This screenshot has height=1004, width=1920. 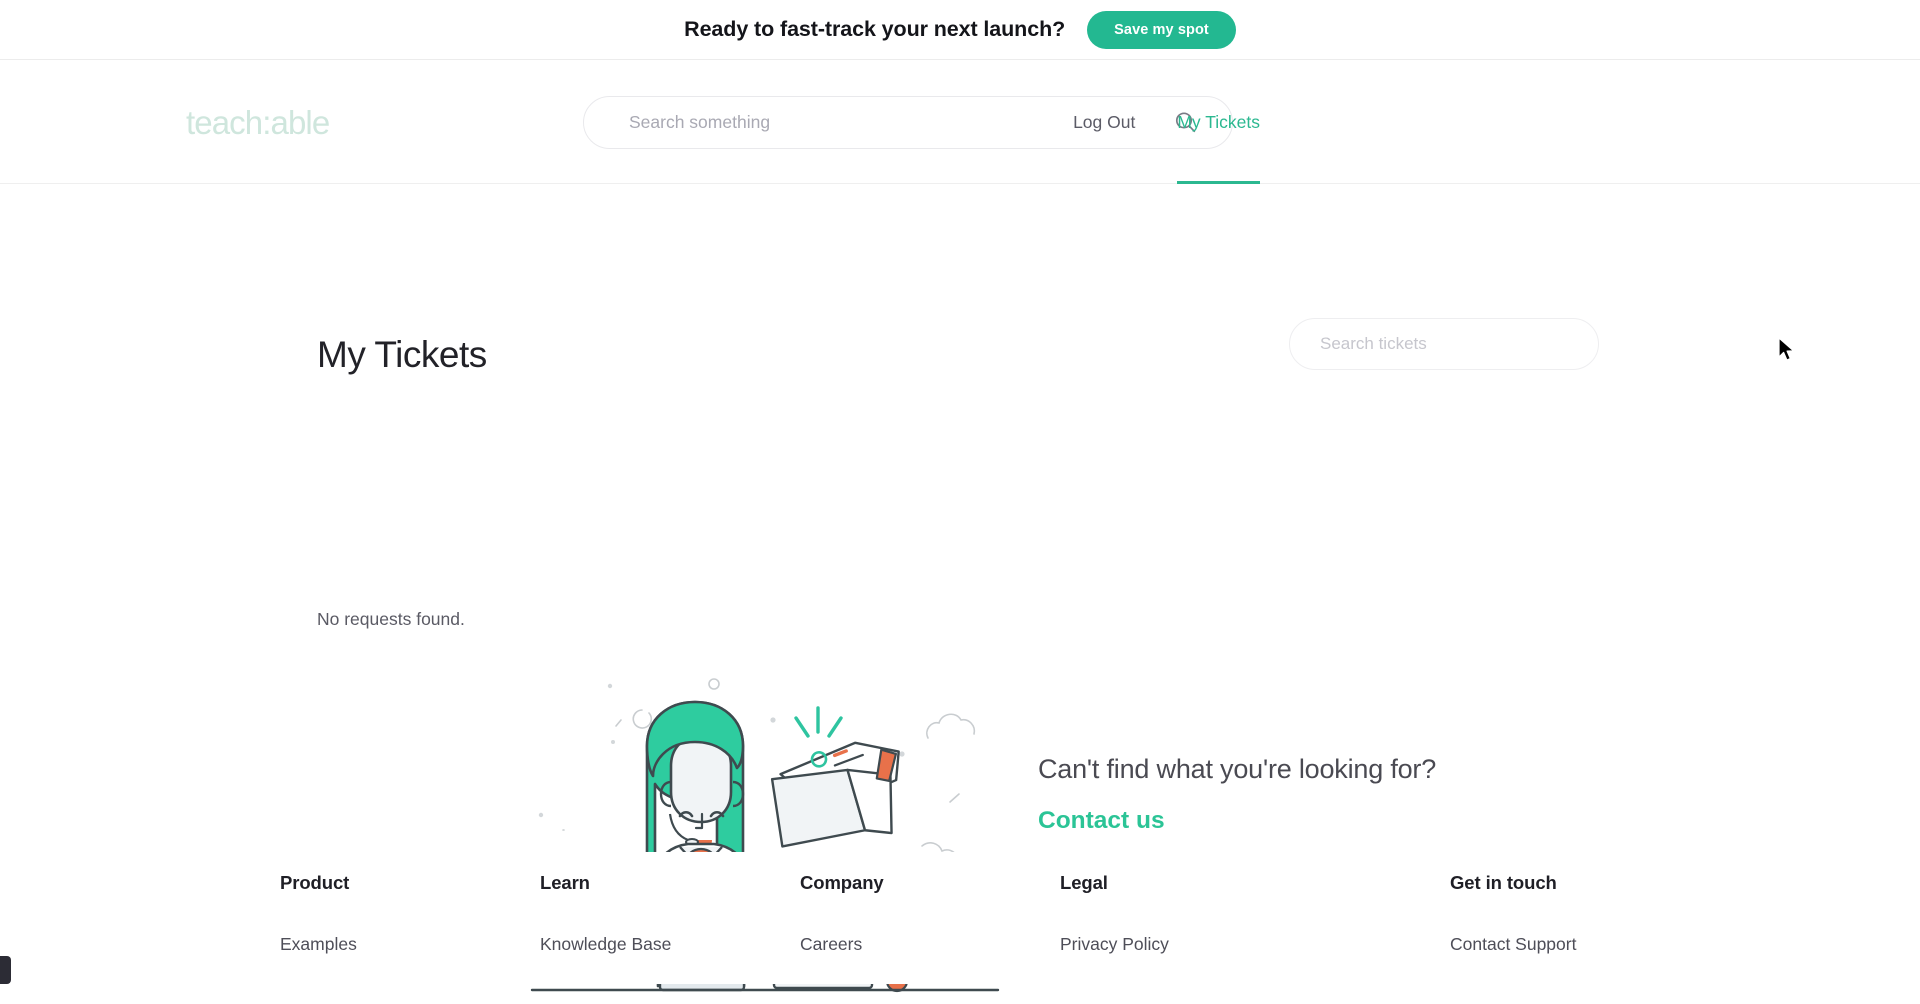 What do you see at coordinates (258, 123) in the screenshot?
I see `teachable-logo: teach:able` at bounding box center [258, 123].